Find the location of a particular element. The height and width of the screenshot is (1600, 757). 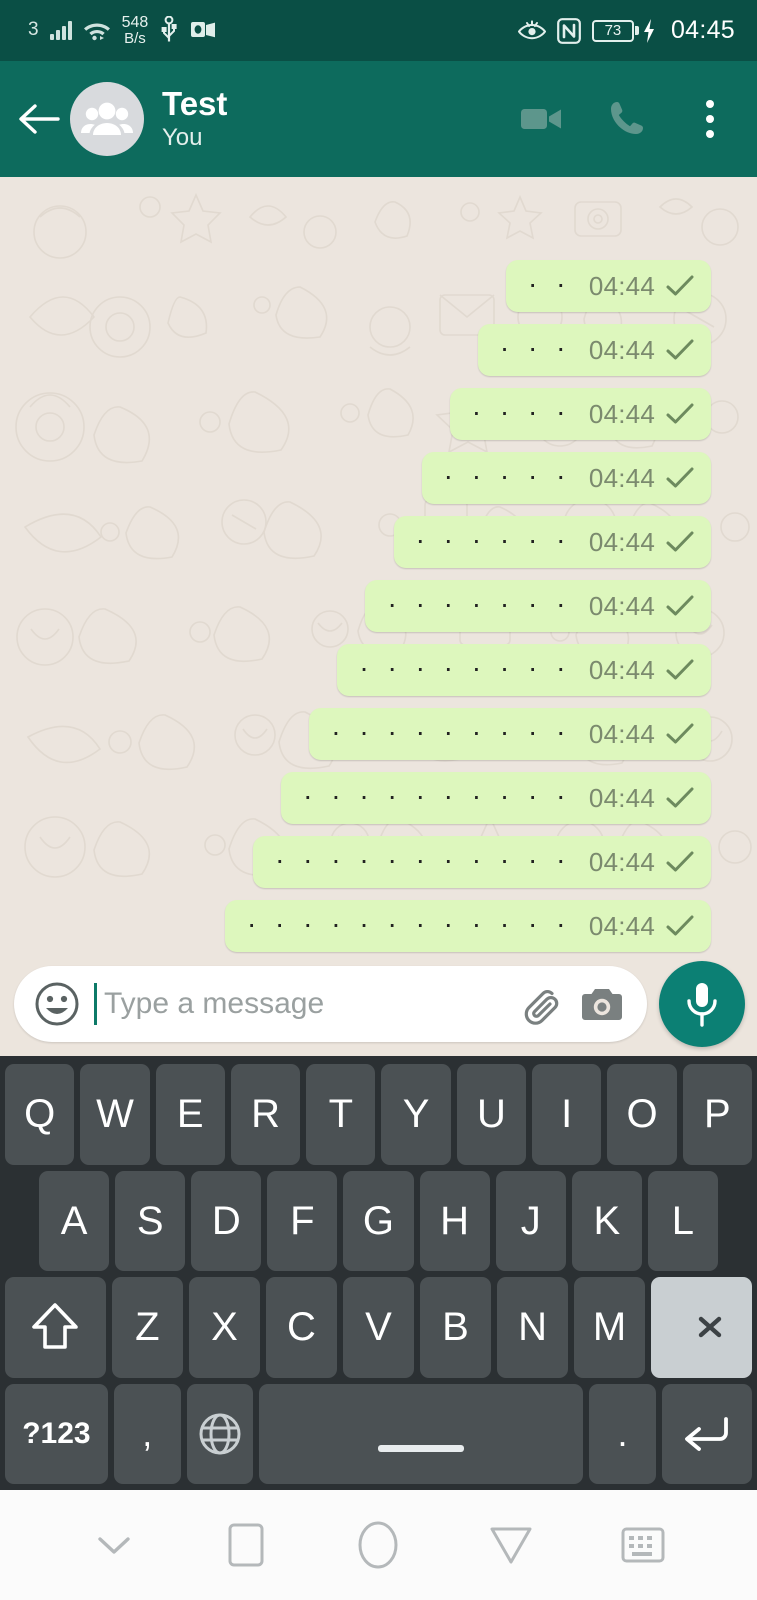

outlook-icon is located at coordinates (203, 30).